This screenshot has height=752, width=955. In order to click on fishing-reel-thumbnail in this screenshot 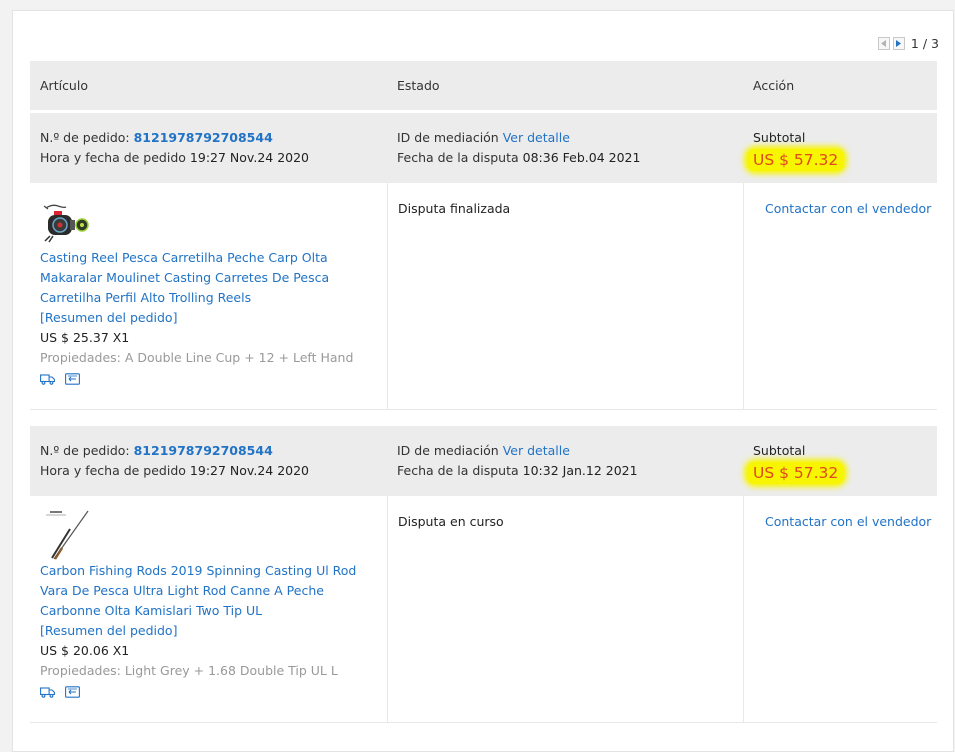, I will do `click(66, 222)`.